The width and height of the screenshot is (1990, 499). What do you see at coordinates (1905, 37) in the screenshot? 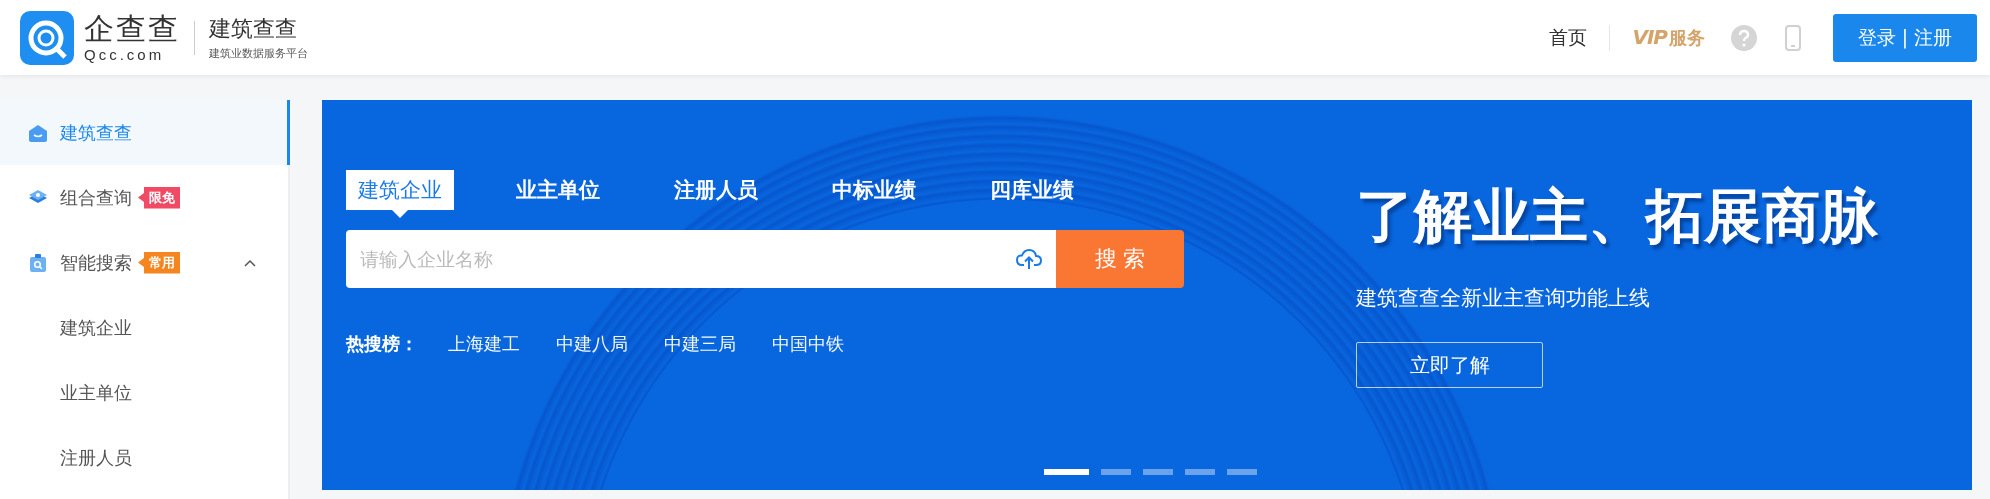
I see `login-register-button: 登录 | 注册` at bounding box center [1905, 37].